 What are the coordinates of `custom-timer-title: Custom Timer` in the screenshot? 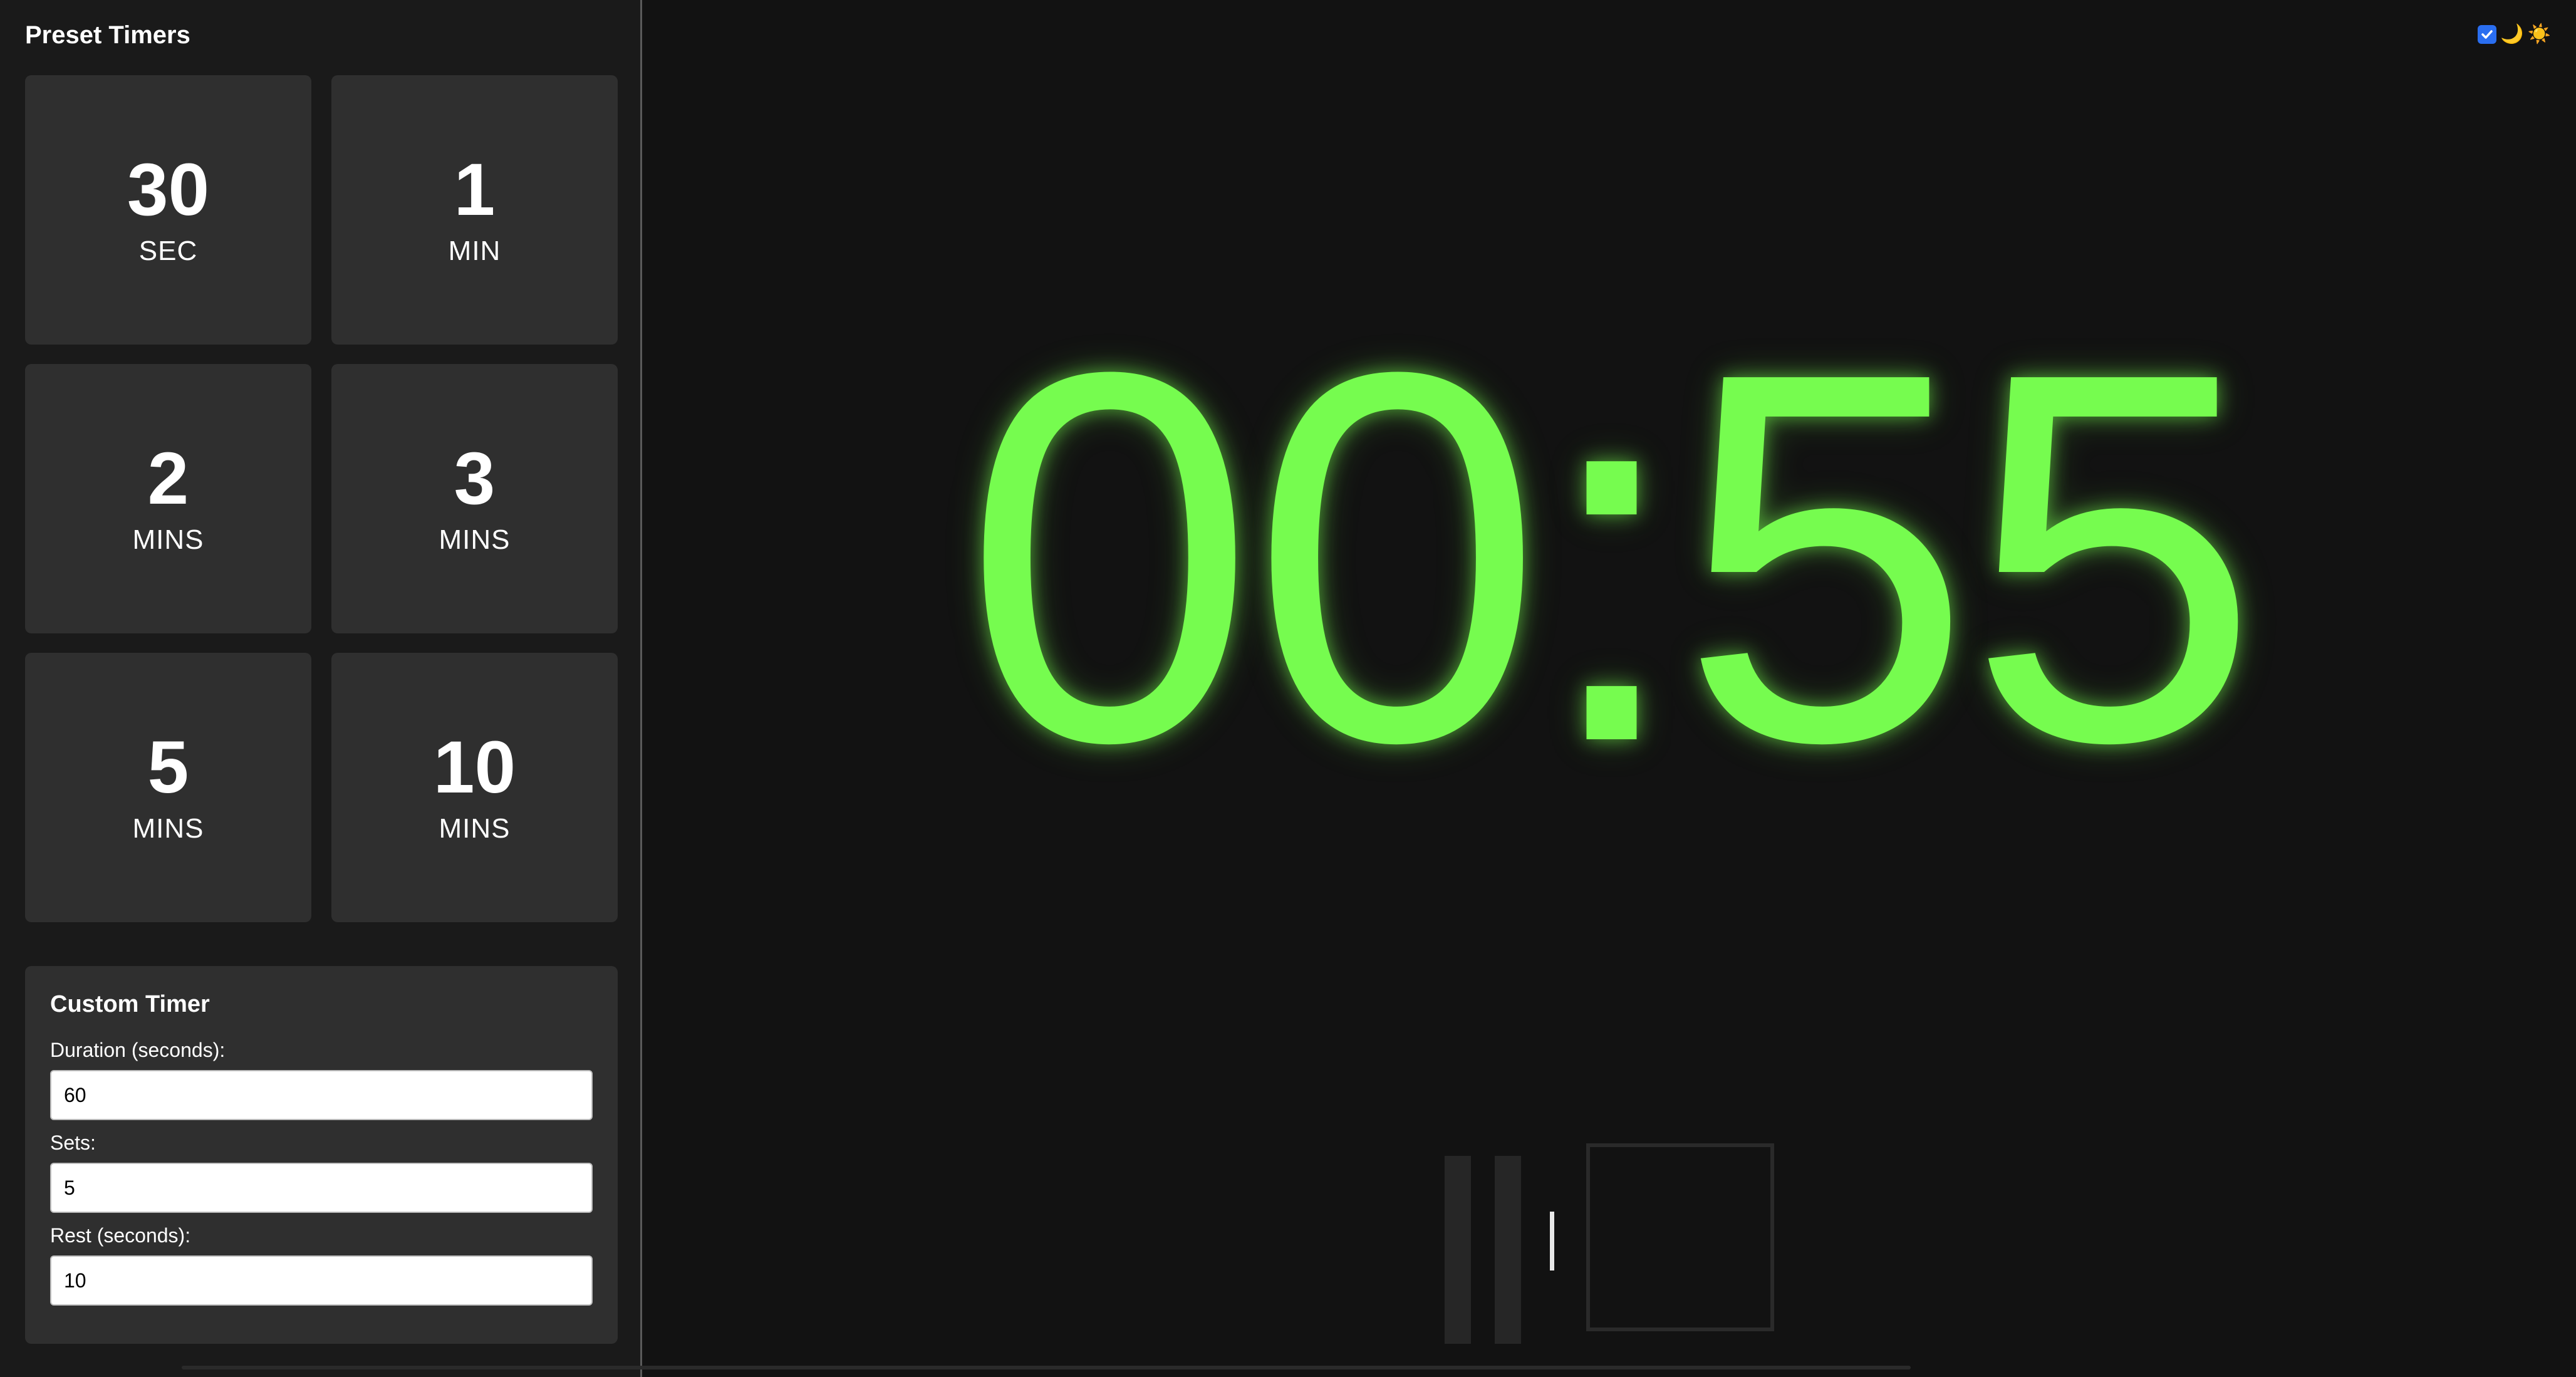 It's located at (130, 1004).